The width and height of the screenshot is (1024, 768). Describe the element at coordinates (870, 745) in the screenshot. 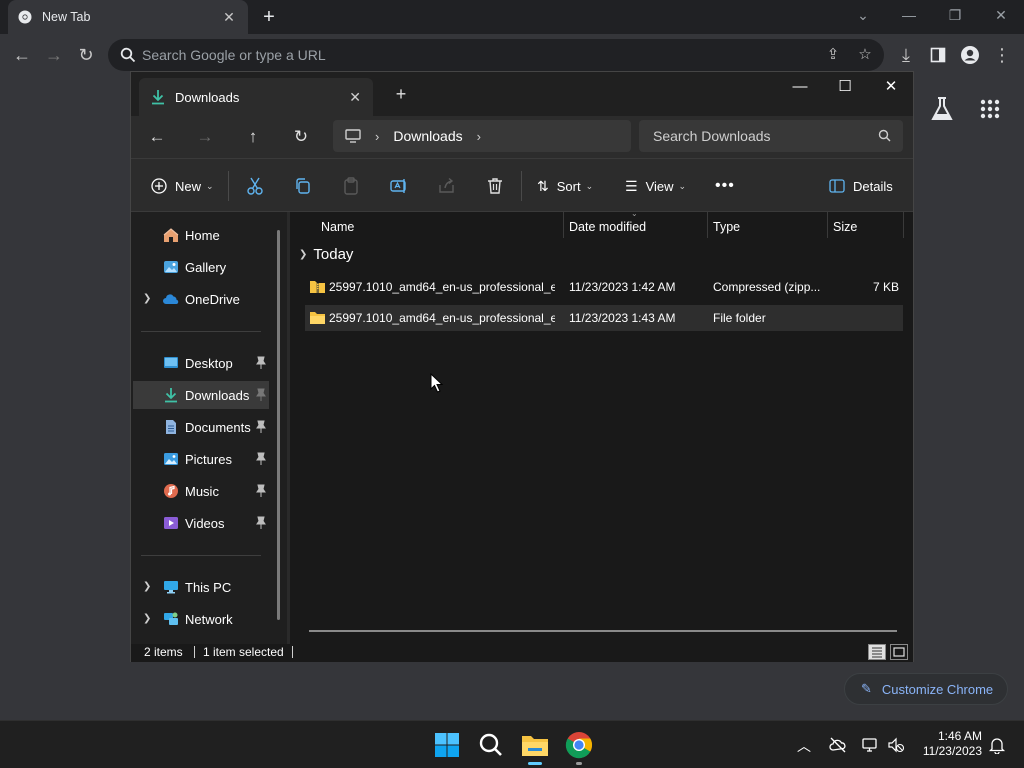

I see `network-ethernet-icon` at that location.